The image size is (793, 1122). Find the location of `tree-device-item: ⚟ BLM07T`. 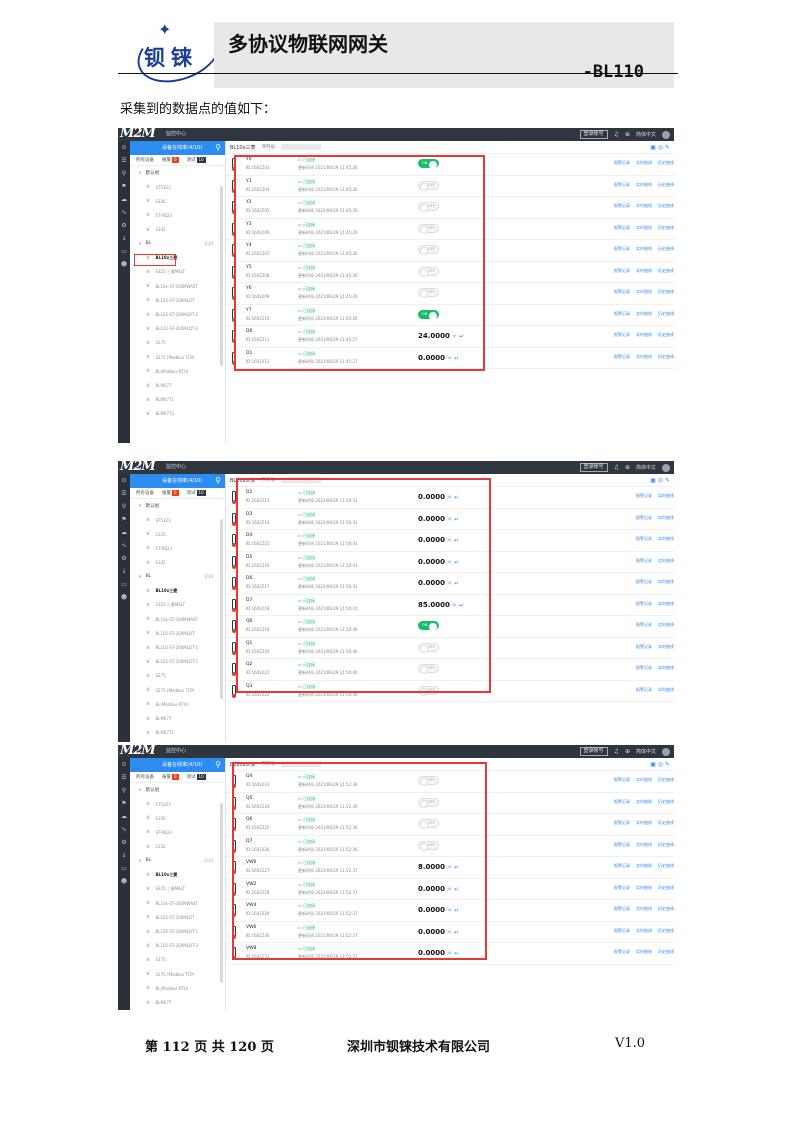

tree-device-item: ⚟ BLM07T is located at coordinates (177, 718).